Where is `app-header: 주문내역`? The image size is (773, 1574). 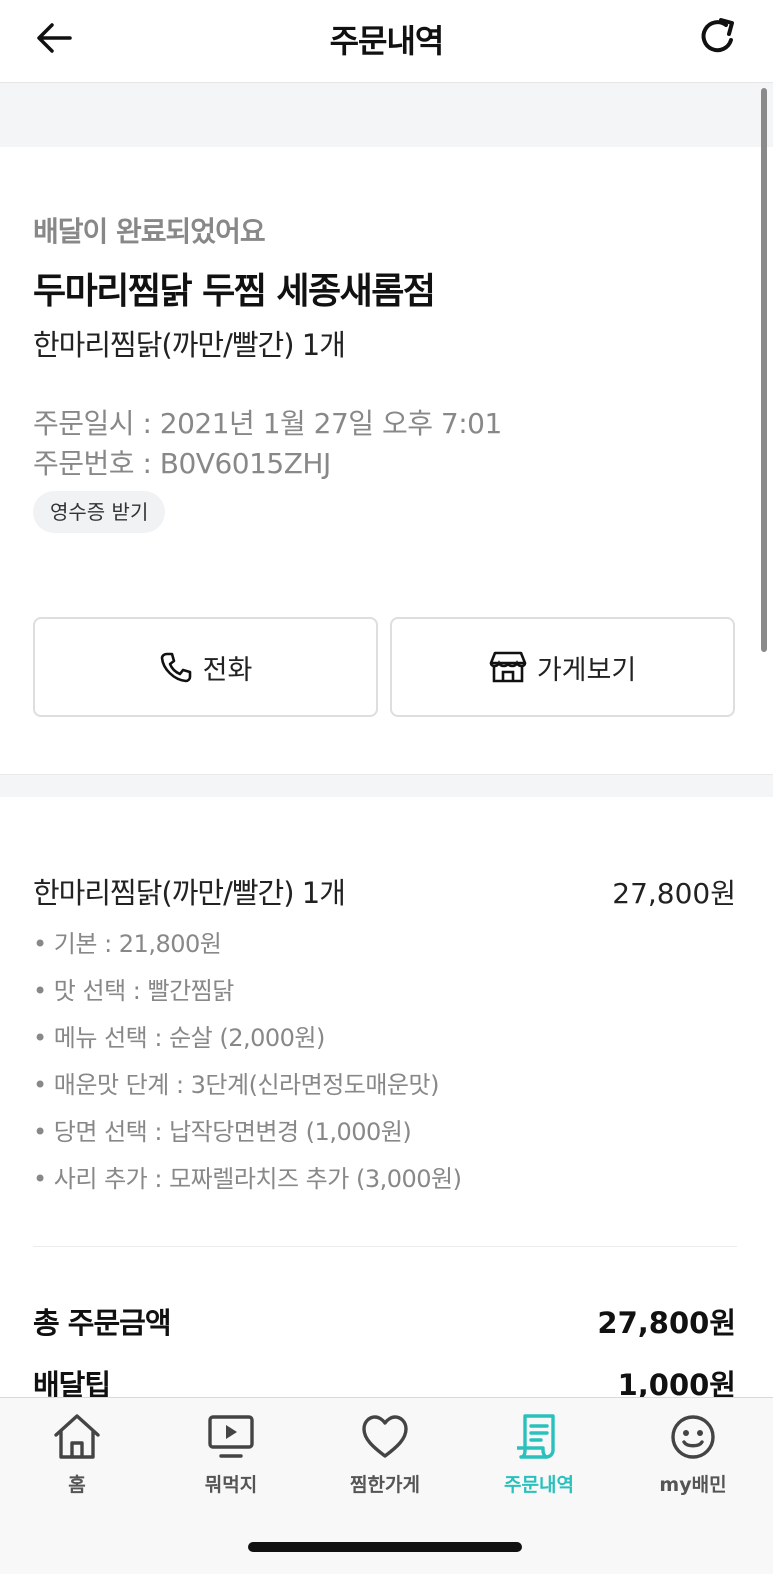 app-header: 주문내역 is located at coordinates (386, 41).